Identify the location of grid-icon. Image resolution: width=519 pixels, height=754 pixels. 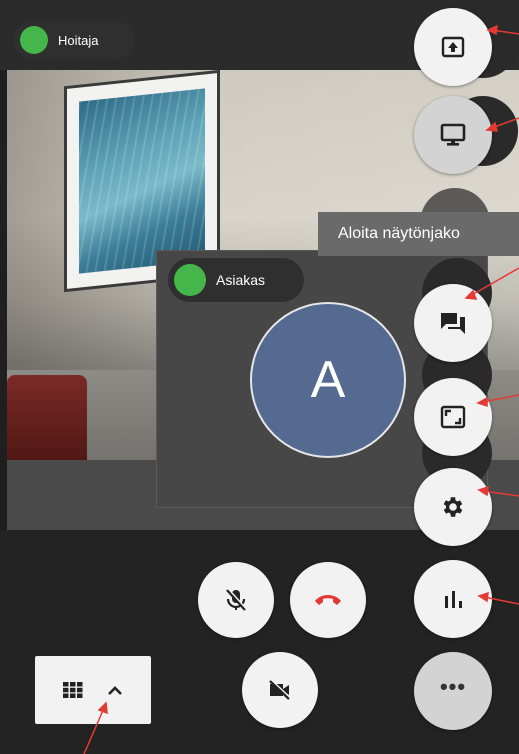
(73, 690).